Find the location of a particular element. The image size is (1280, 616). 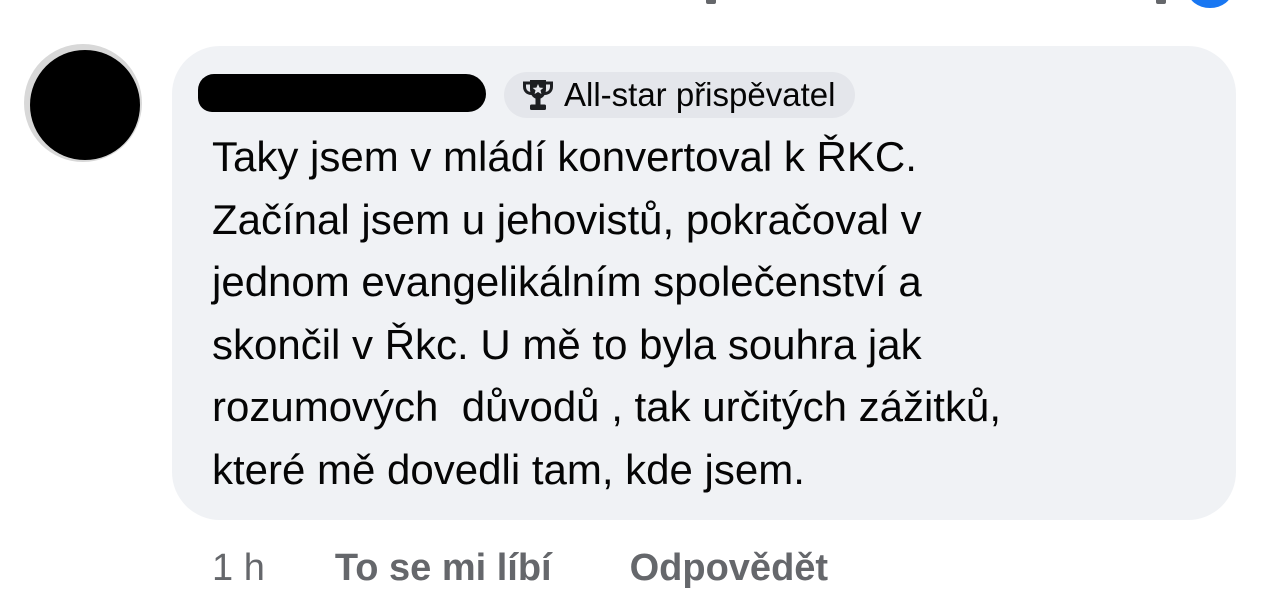

comment-line: Začínal jsem u jehovistů, pokračoval v is located at coordinates (567, 219).